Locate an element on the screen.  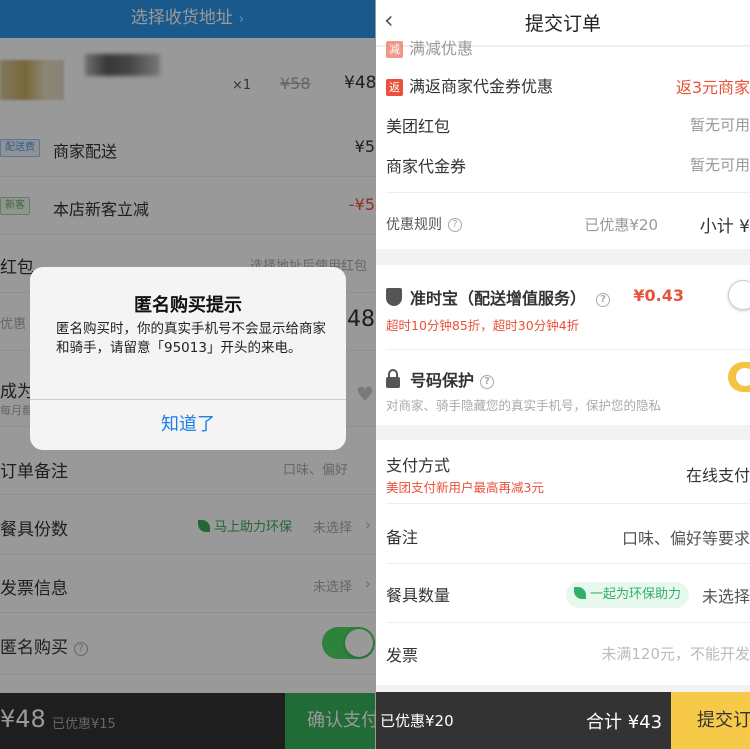
right-saved: 已优惠¥20 is located at coordinates (417, 721).